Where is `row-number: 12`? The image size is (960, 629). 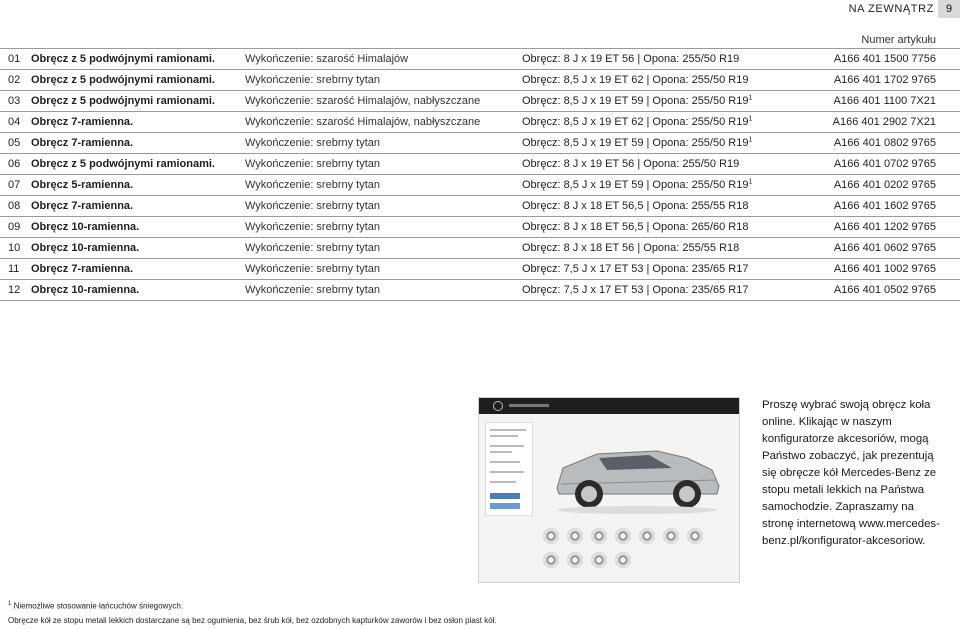
row-number: 12 is located at coordinates (14, 290).